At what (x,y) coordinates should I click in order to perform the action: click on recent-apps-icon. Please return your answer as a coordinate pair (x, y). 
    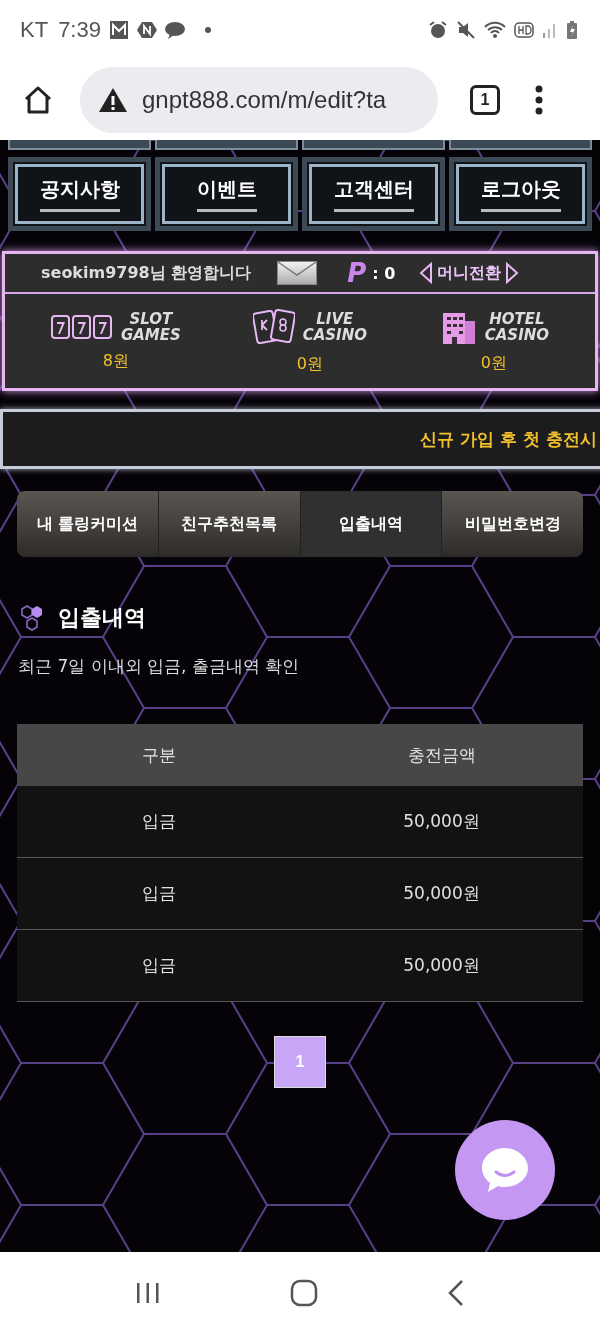
    Looking at the image, I should click on (148, 1292).